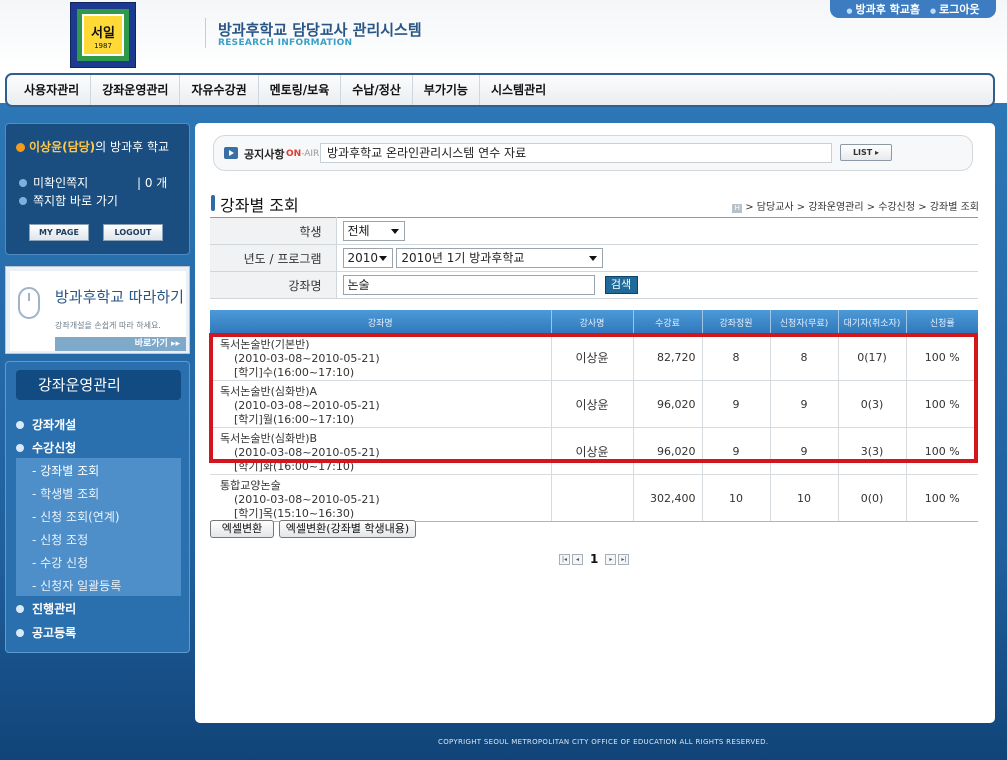 This screenshot has height=760, width=1007. What do you see at coordinates (268, 438) in the screenshot?
I see `course-name: 독서논술반(심화반)B` at bounding box center [268, 438].